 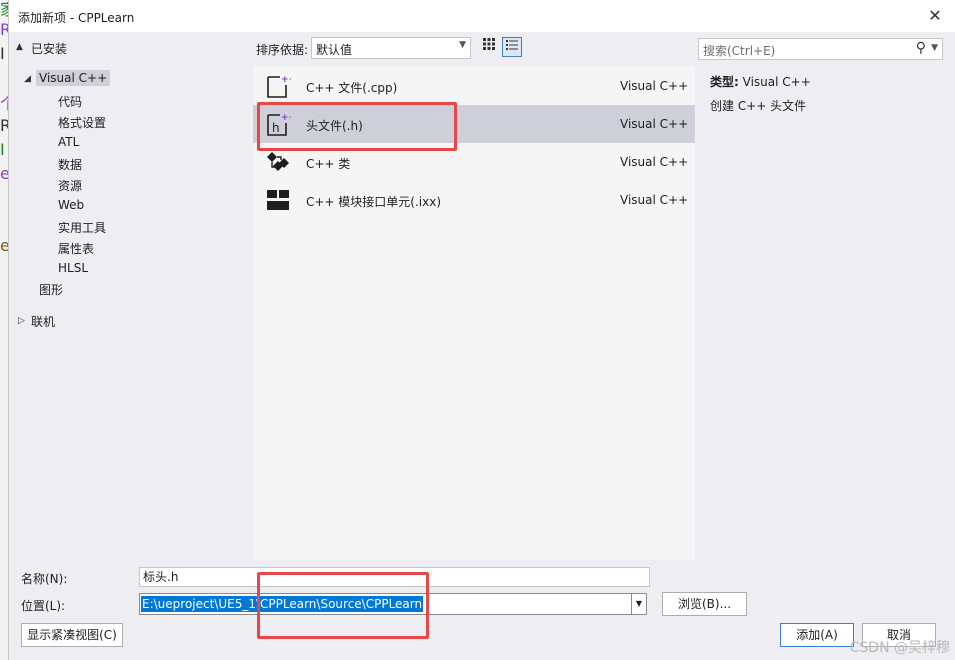 I want to click on list-icon, so click(x=512, y=45).